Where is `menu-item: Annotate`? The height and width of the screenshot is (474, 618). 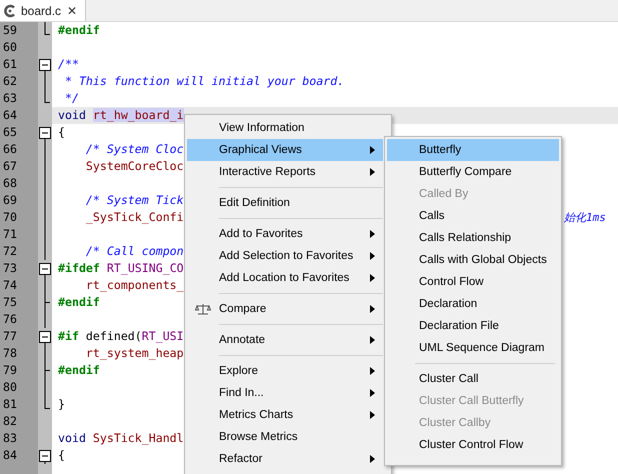
menu-item: Annotate is located at coordinates (285, 340).